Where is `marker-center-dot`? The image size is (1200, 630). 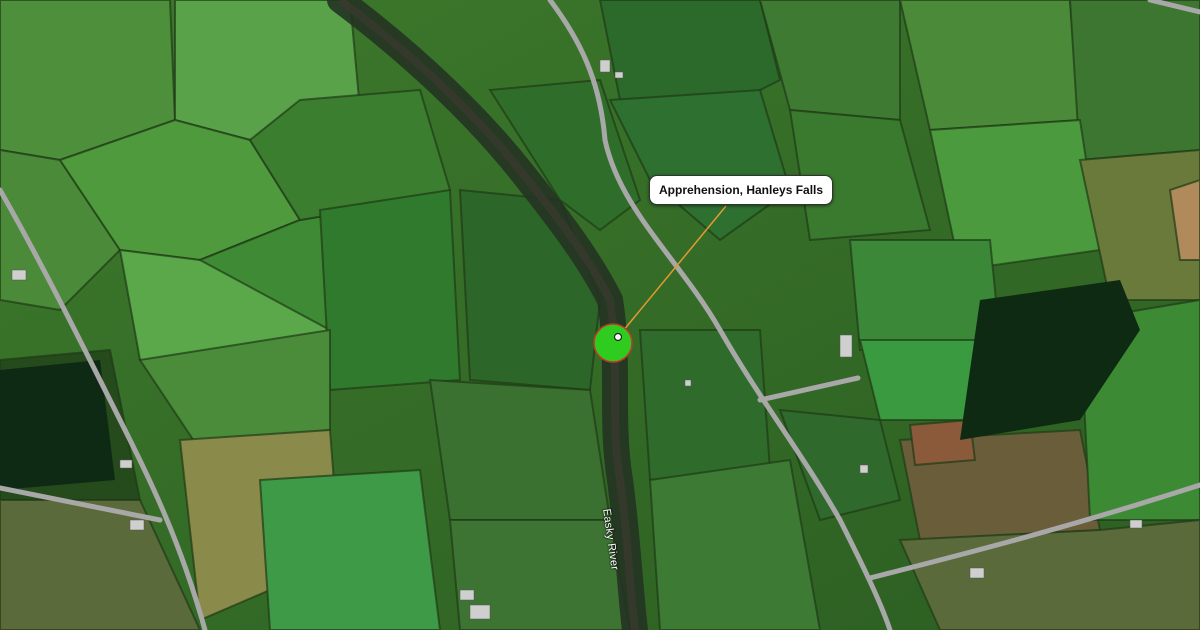 marker-center-dot is located at coordinates (618, 337).